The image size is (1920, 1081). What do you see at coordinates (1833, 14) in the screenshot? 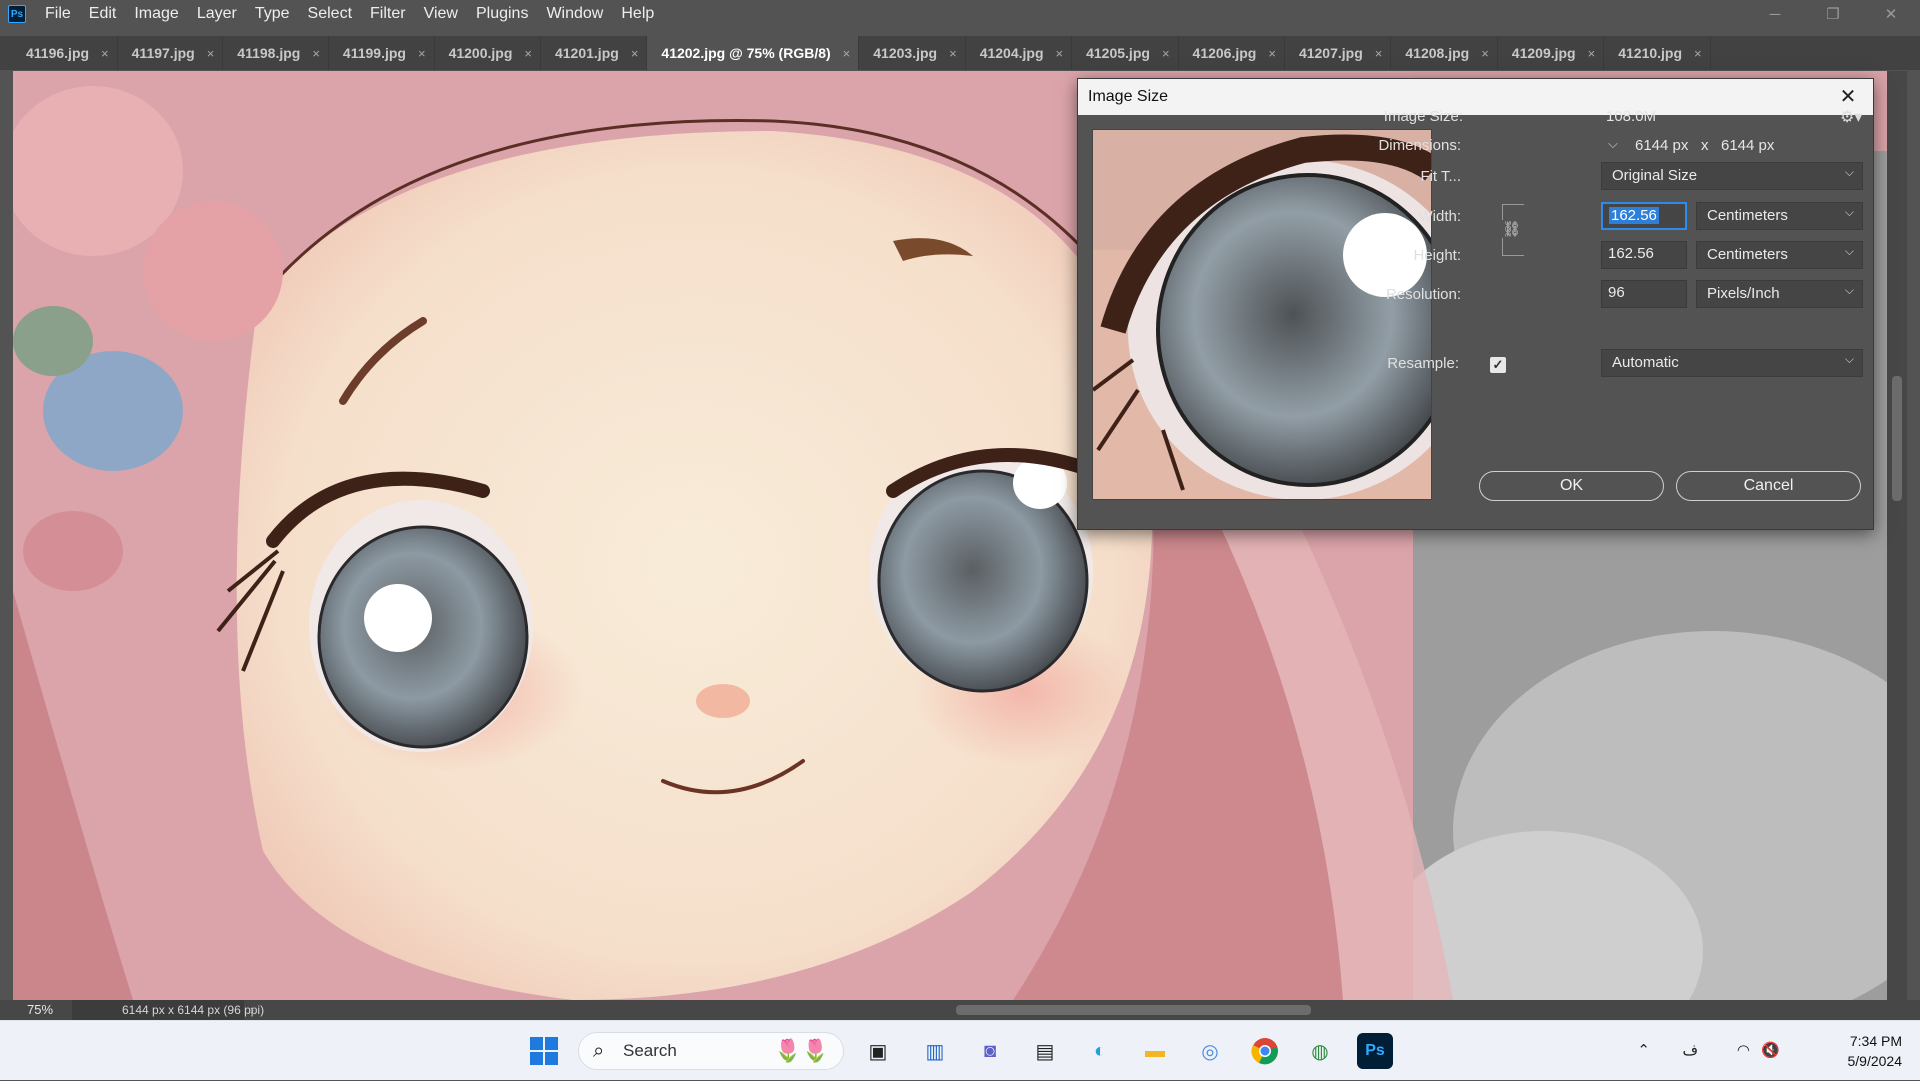
I see `restore-icon: ❐` at bounding box center [1833, 14].